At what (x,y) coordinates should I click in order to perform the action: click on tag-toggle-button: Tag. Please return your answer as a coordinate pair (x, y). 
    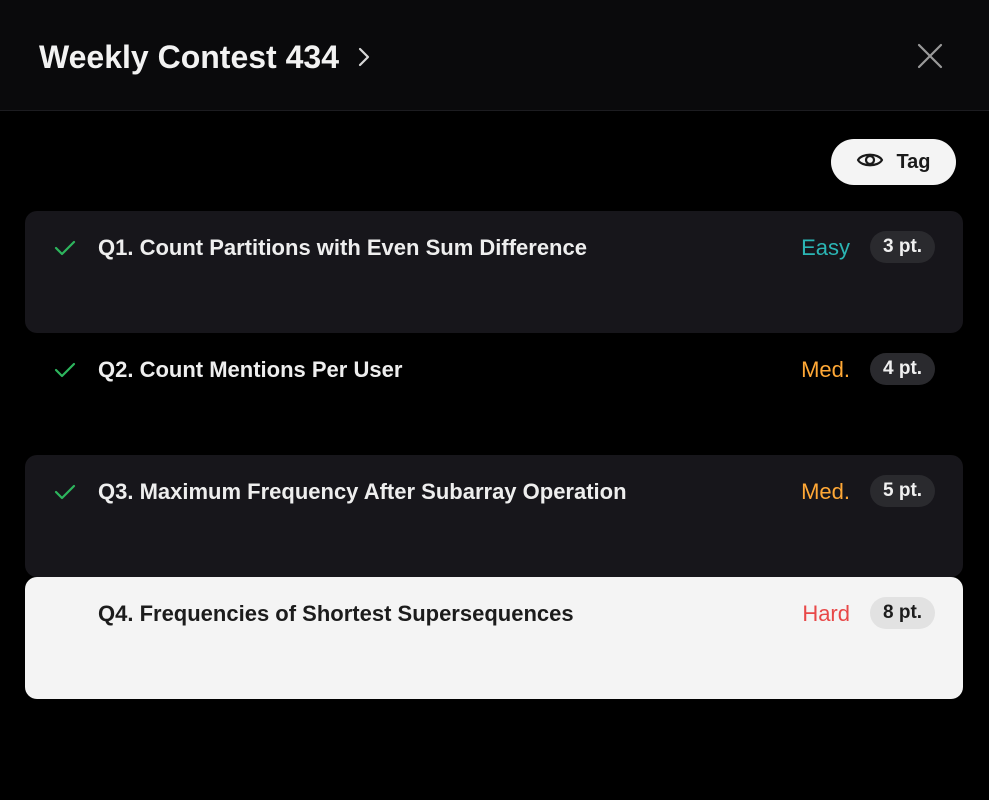
    Looking at the image, I should click on (893, 162).